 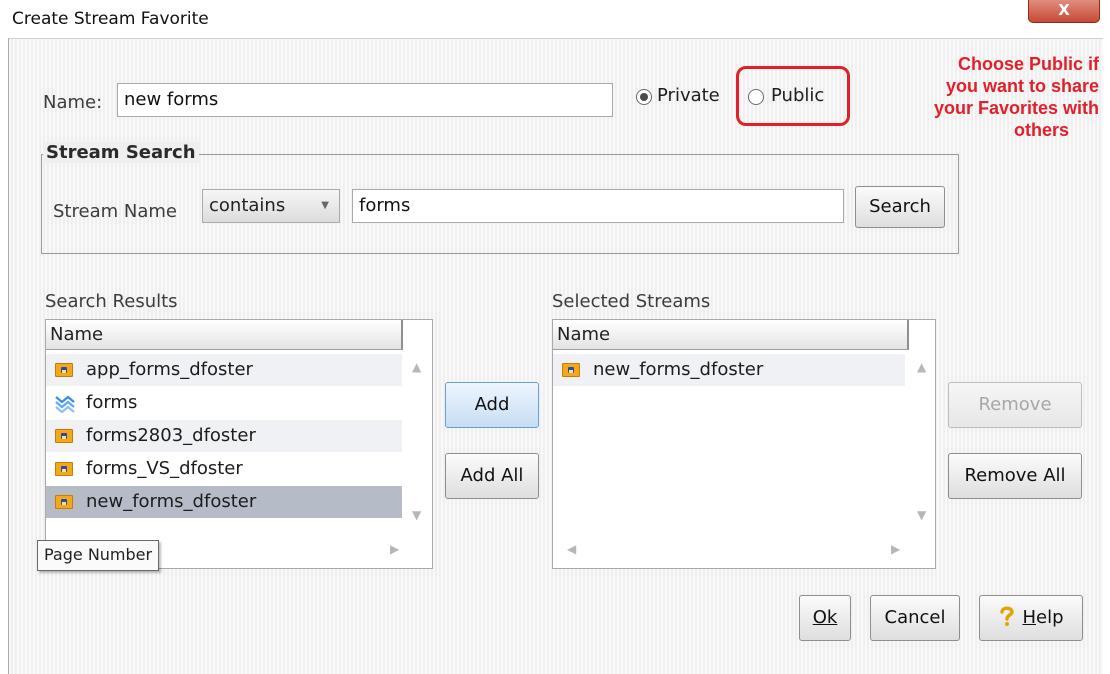 I want to click on annotation-line: you want to share, so click(x=1022, y=86).